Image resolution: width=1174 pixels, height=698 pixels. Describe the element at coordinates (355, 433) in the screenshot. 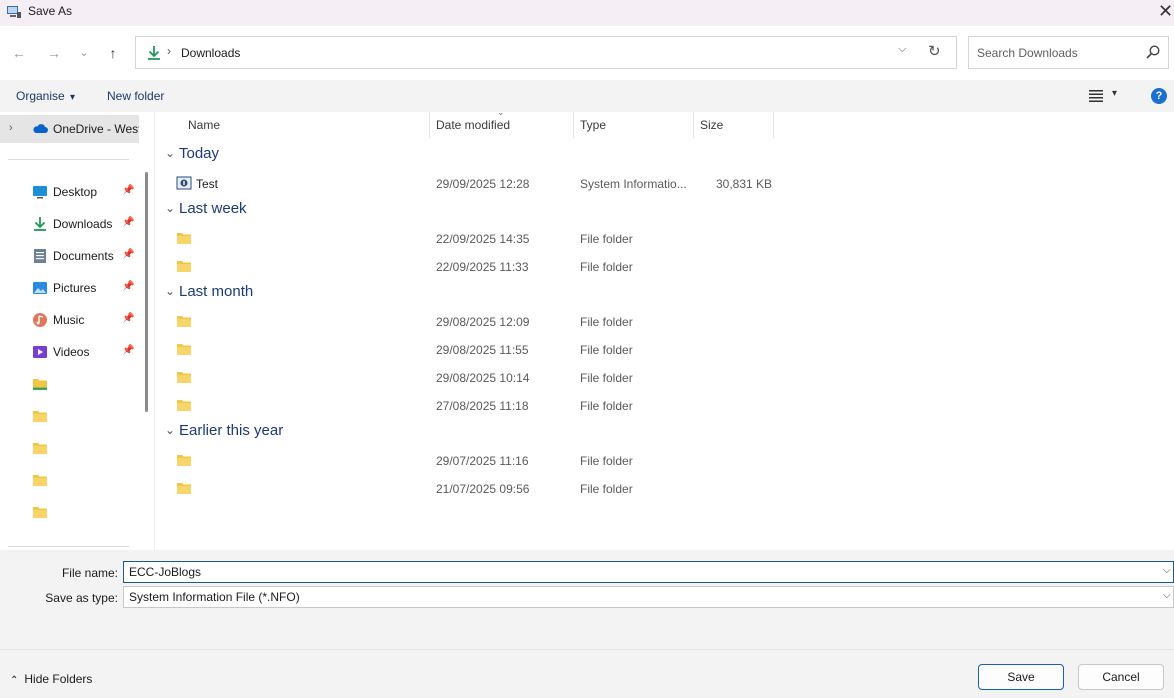

I see `group-header-earlier-this-year: ⌄ Earlier this year` at that location.